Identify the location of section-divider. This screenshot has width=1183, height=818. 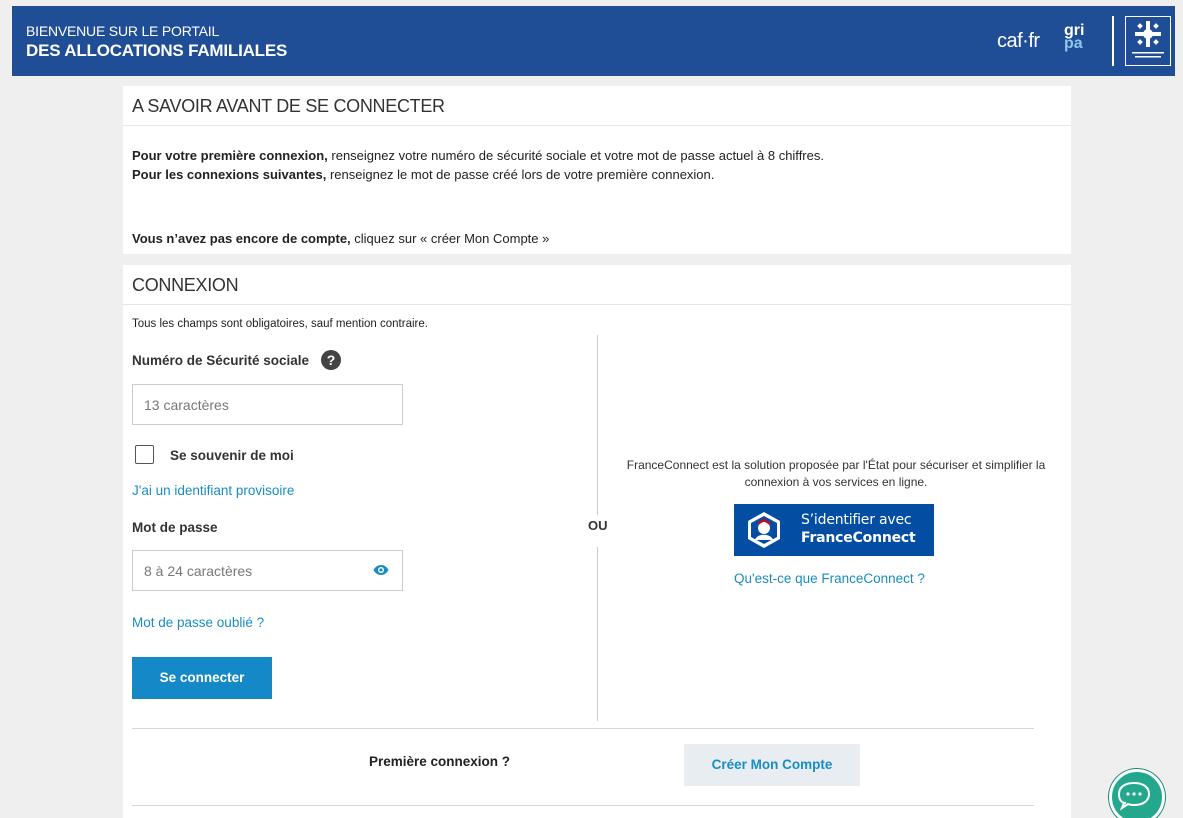
(583, 728).